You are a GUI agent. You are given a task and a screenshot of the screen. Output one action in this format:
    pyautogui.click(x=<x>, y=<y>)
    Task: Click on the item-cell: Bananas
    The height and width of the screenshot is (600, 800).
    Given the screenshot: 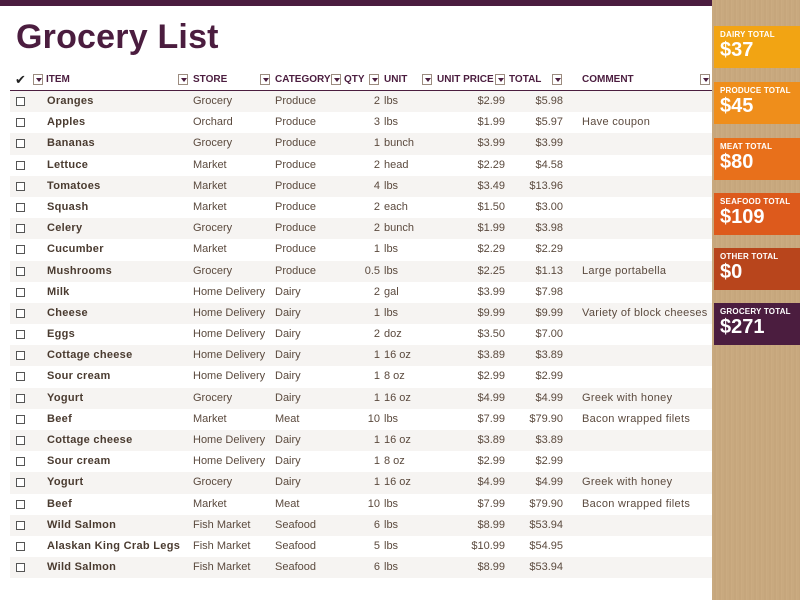 What is the action you would take?
    pyautogui.click(x=71, y=143)
    